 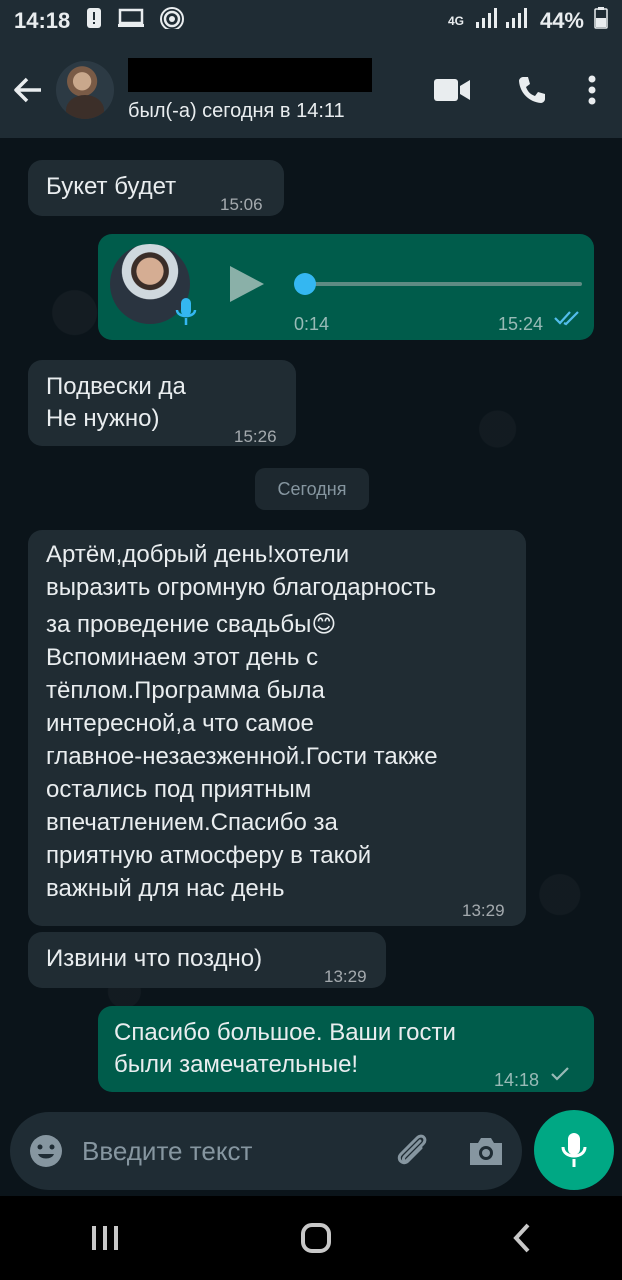 I want to click on message-time: 15:06, so click(x=241, y=204).